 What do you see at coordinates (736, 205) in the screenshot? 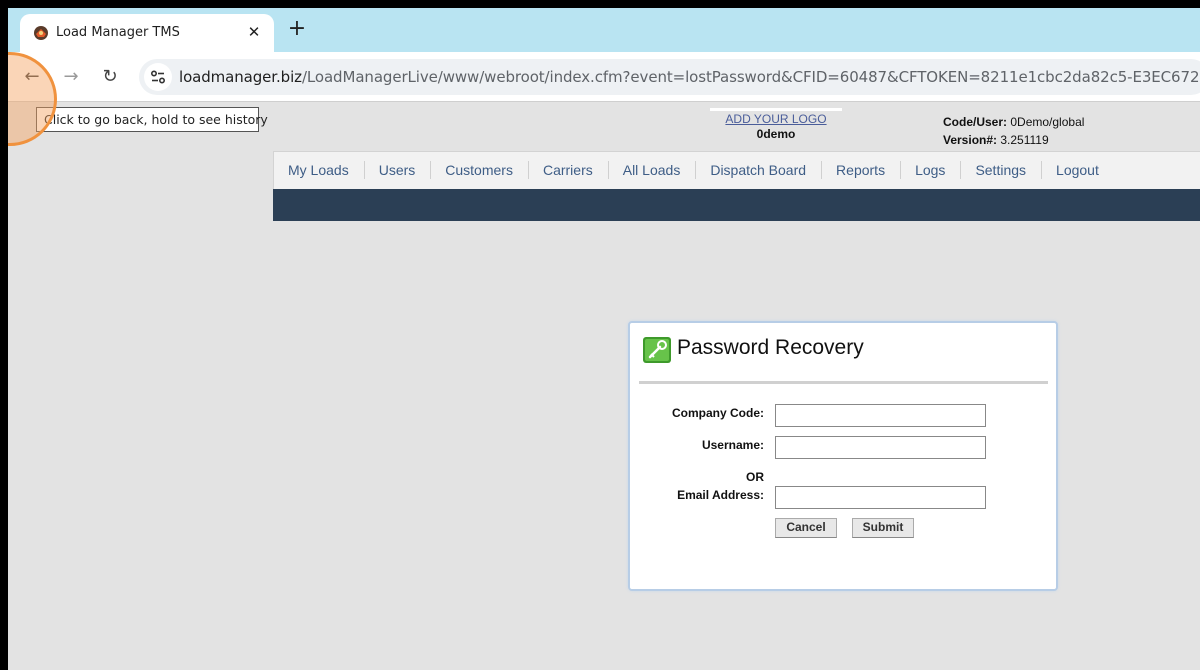
I see `nav-band` at bounding box center [736, 205].